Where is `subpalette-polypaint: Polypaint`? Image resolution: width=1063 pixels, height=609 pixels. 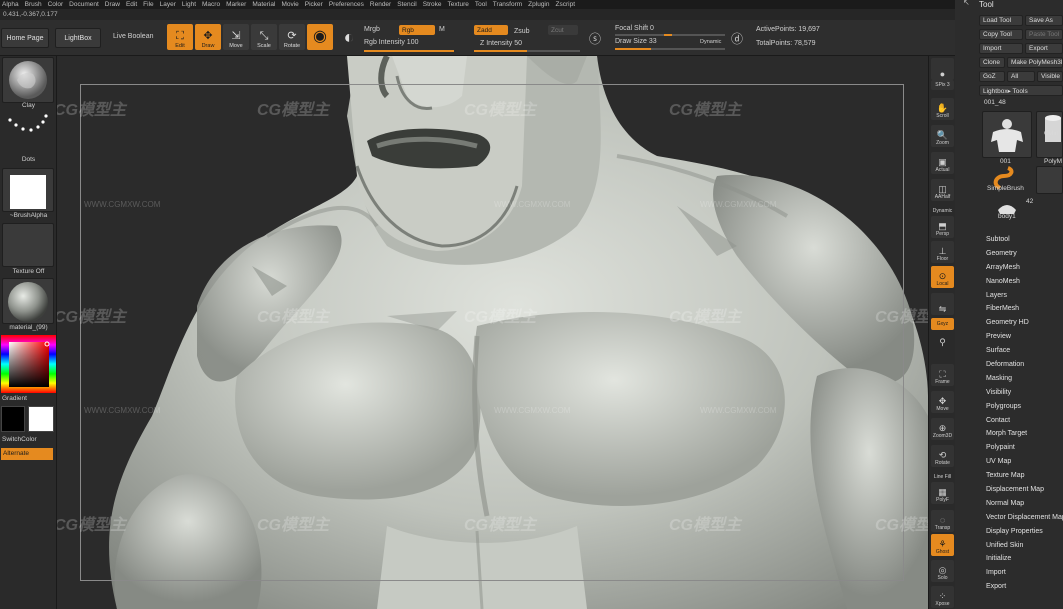
subpalette-polypaint: Polypaint is located at coordinates (1024, 448).